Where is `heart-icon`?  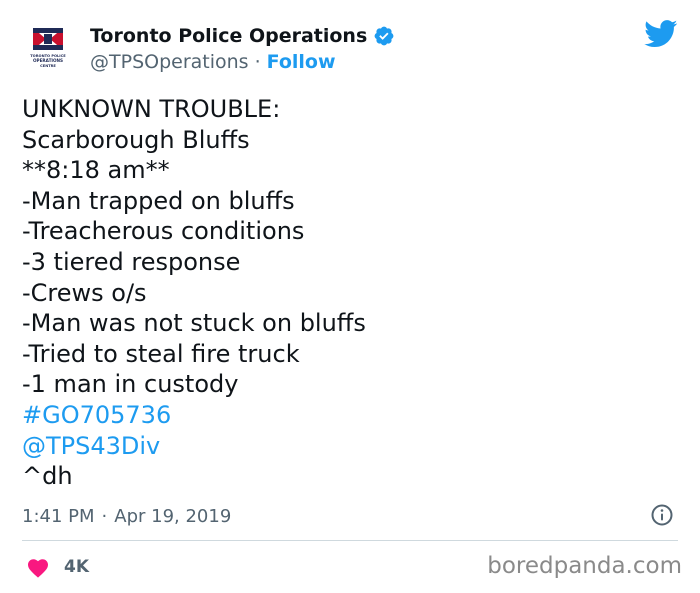 heart-icon is located at coordinates (38, 568).